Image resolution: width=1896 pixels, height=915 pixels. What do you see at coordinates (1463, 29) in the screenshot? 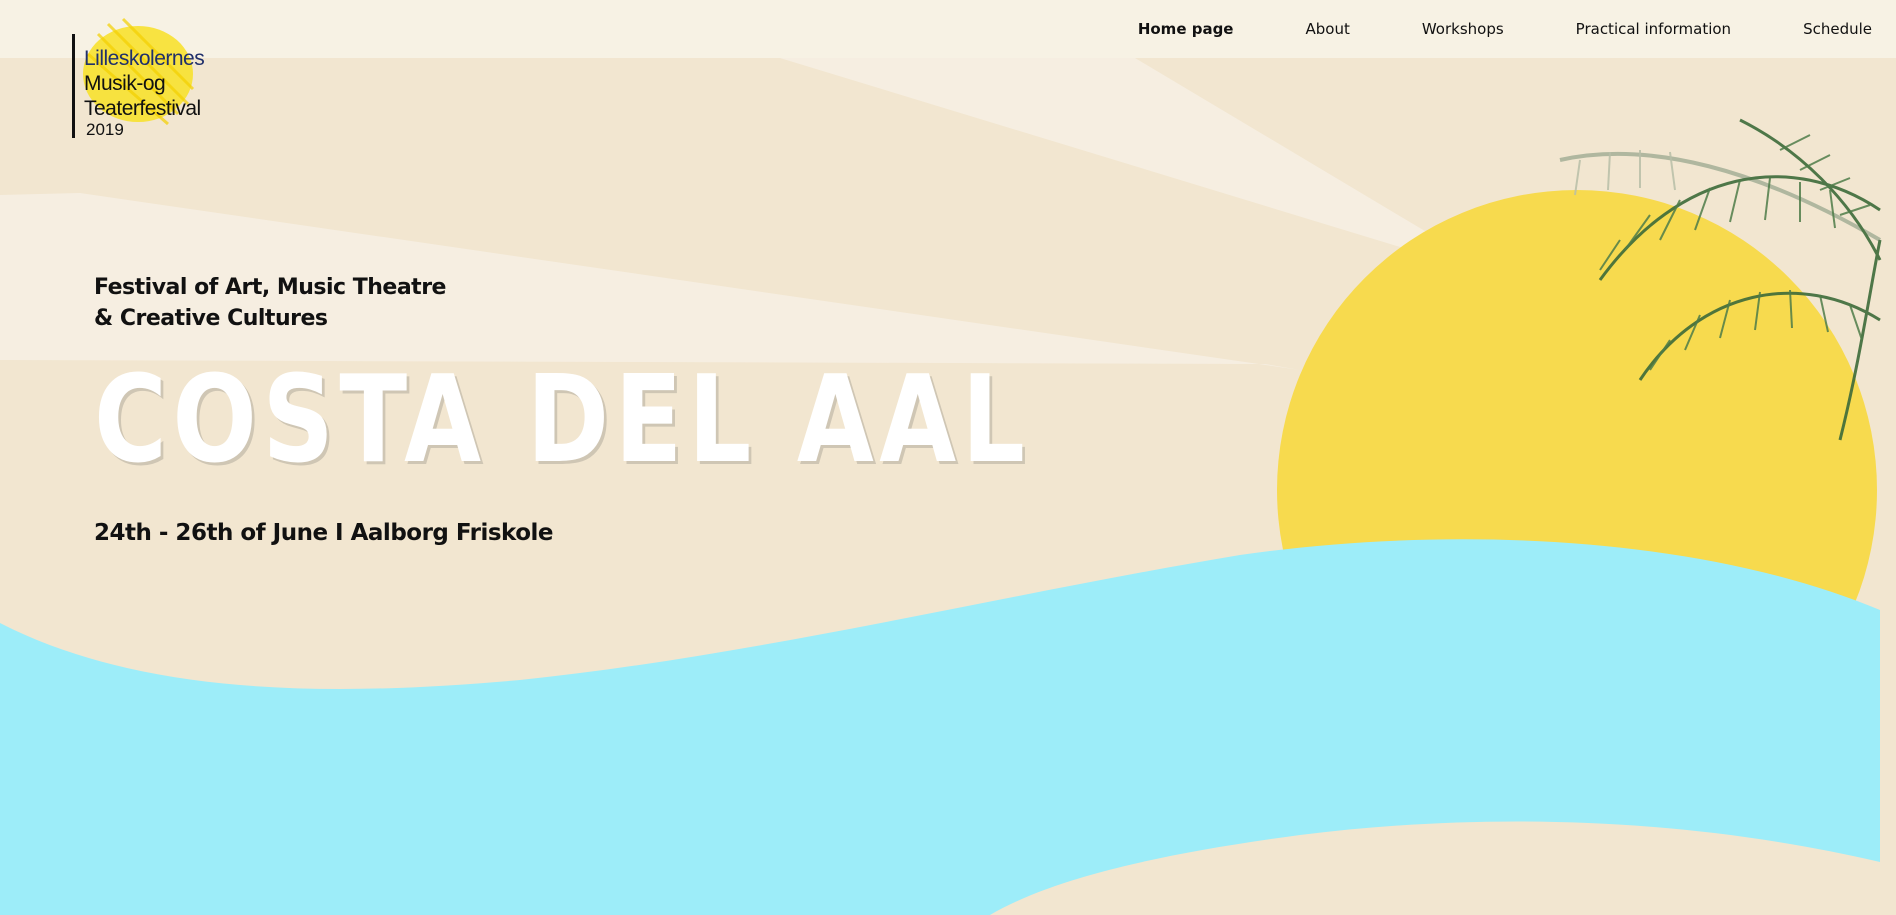
I see `nav-workshops: Workshops` at bounding box center [1463, 29].